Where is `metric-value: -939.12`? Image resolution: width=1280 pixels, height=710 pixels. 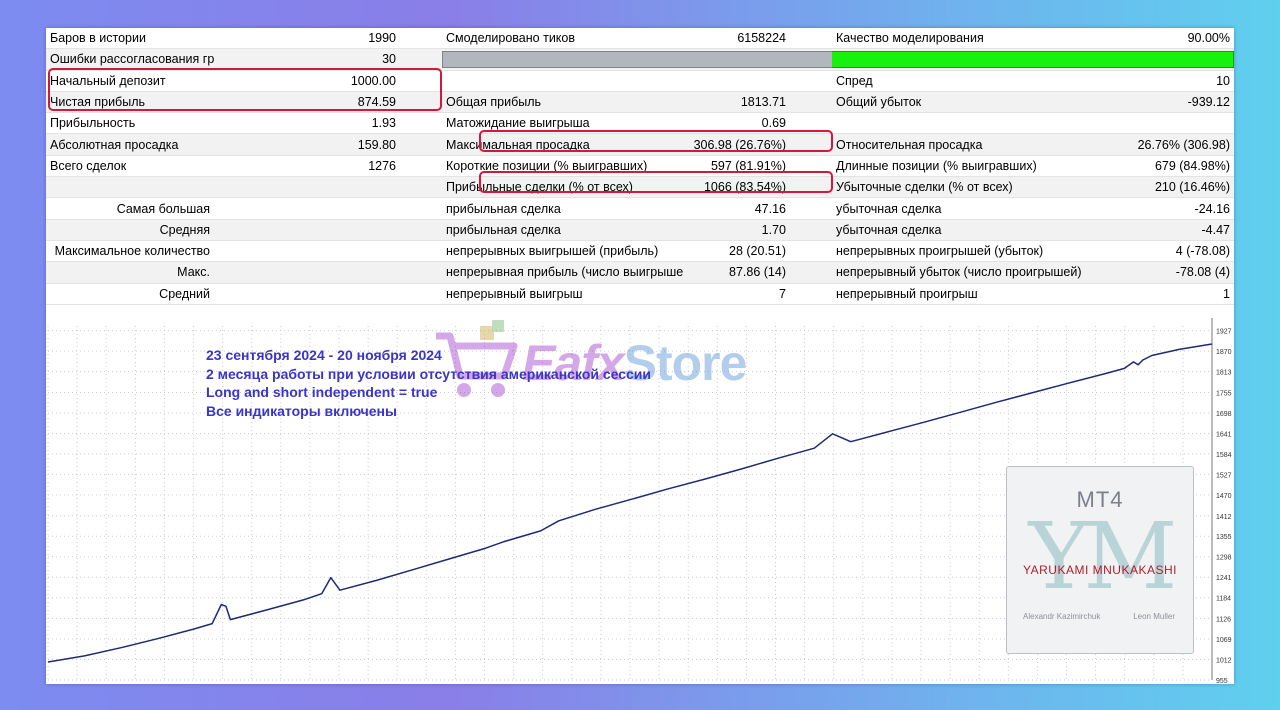
metric-value: -939.12 is located at coordinates (1162, 102).